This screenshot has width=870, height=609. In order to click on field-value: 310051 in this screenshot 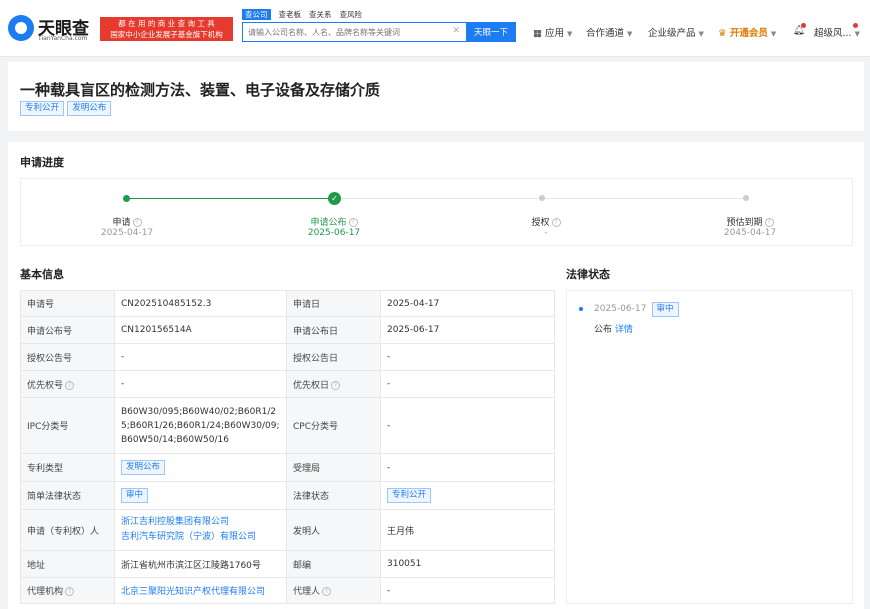, I will do `click(467, 564)`.